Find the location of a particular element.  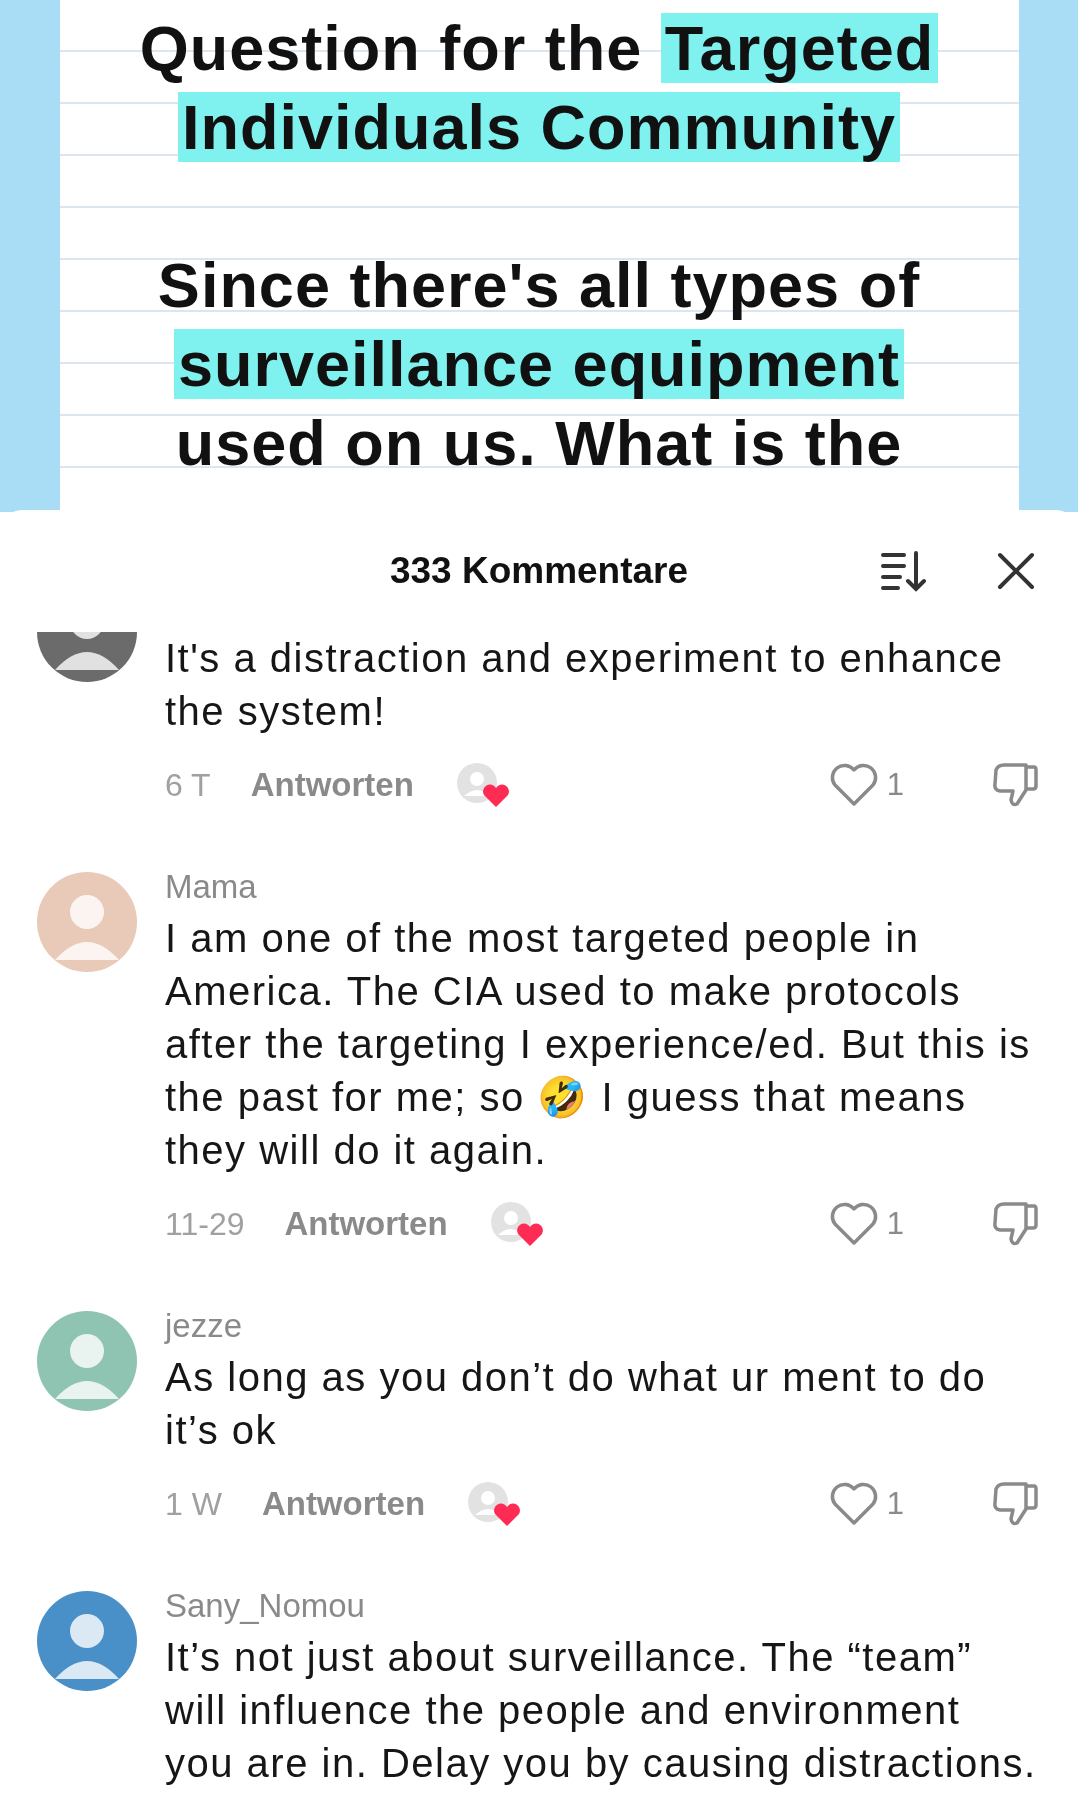

comment-text: It’s not just about surveillance. The “team” will influence the people and environment you are in. Delay you by causing distractions. is located at coordinates (601, 1710).